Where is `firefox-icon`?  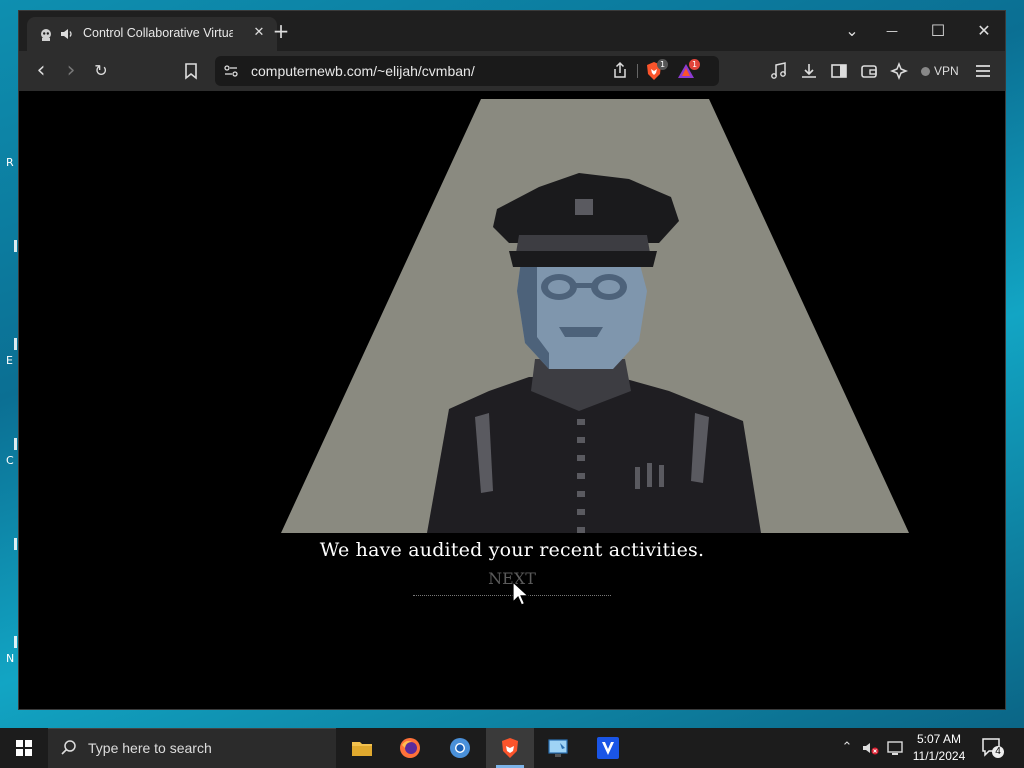
firefox-icon is located at coordinates (410, 748).